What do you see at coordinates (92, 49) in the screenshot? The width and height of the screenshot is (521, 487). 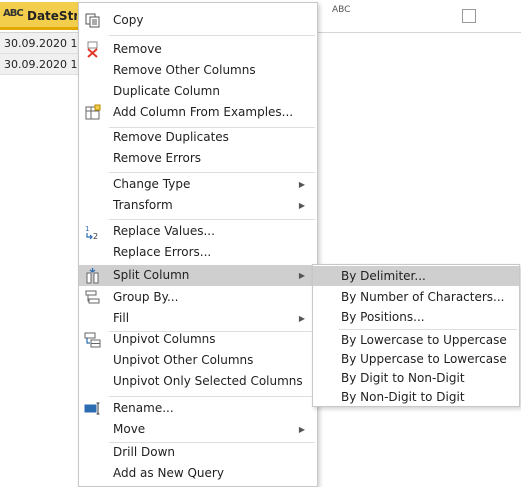 I see `remove-column-icon` at bounding box center [92, 49].